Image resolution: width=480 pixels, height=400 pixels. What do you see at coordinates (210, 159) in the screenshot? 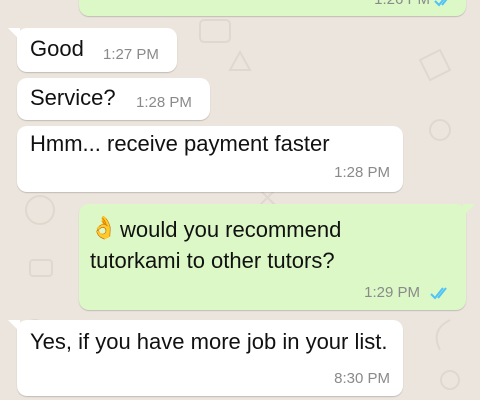
I see `message-bubble-incoming: Hmm... receive payment faster 1:28 PM` at bounding box center [210, 159].